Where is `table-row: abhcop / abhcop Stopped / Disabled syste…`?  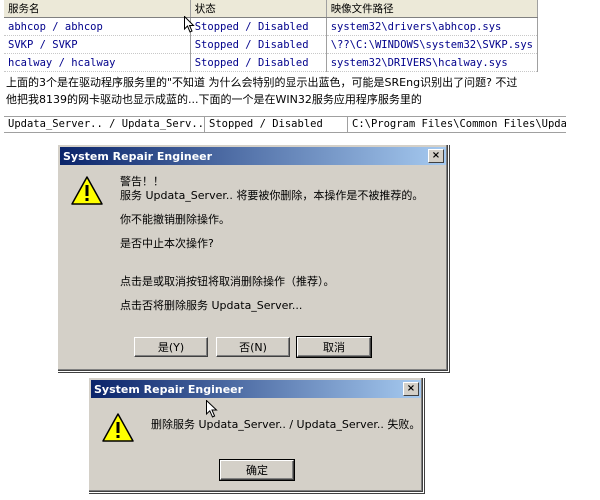
table-row: abhcop / abhcop Stopped / Disabled syste… is located at coordinates (271, 26).